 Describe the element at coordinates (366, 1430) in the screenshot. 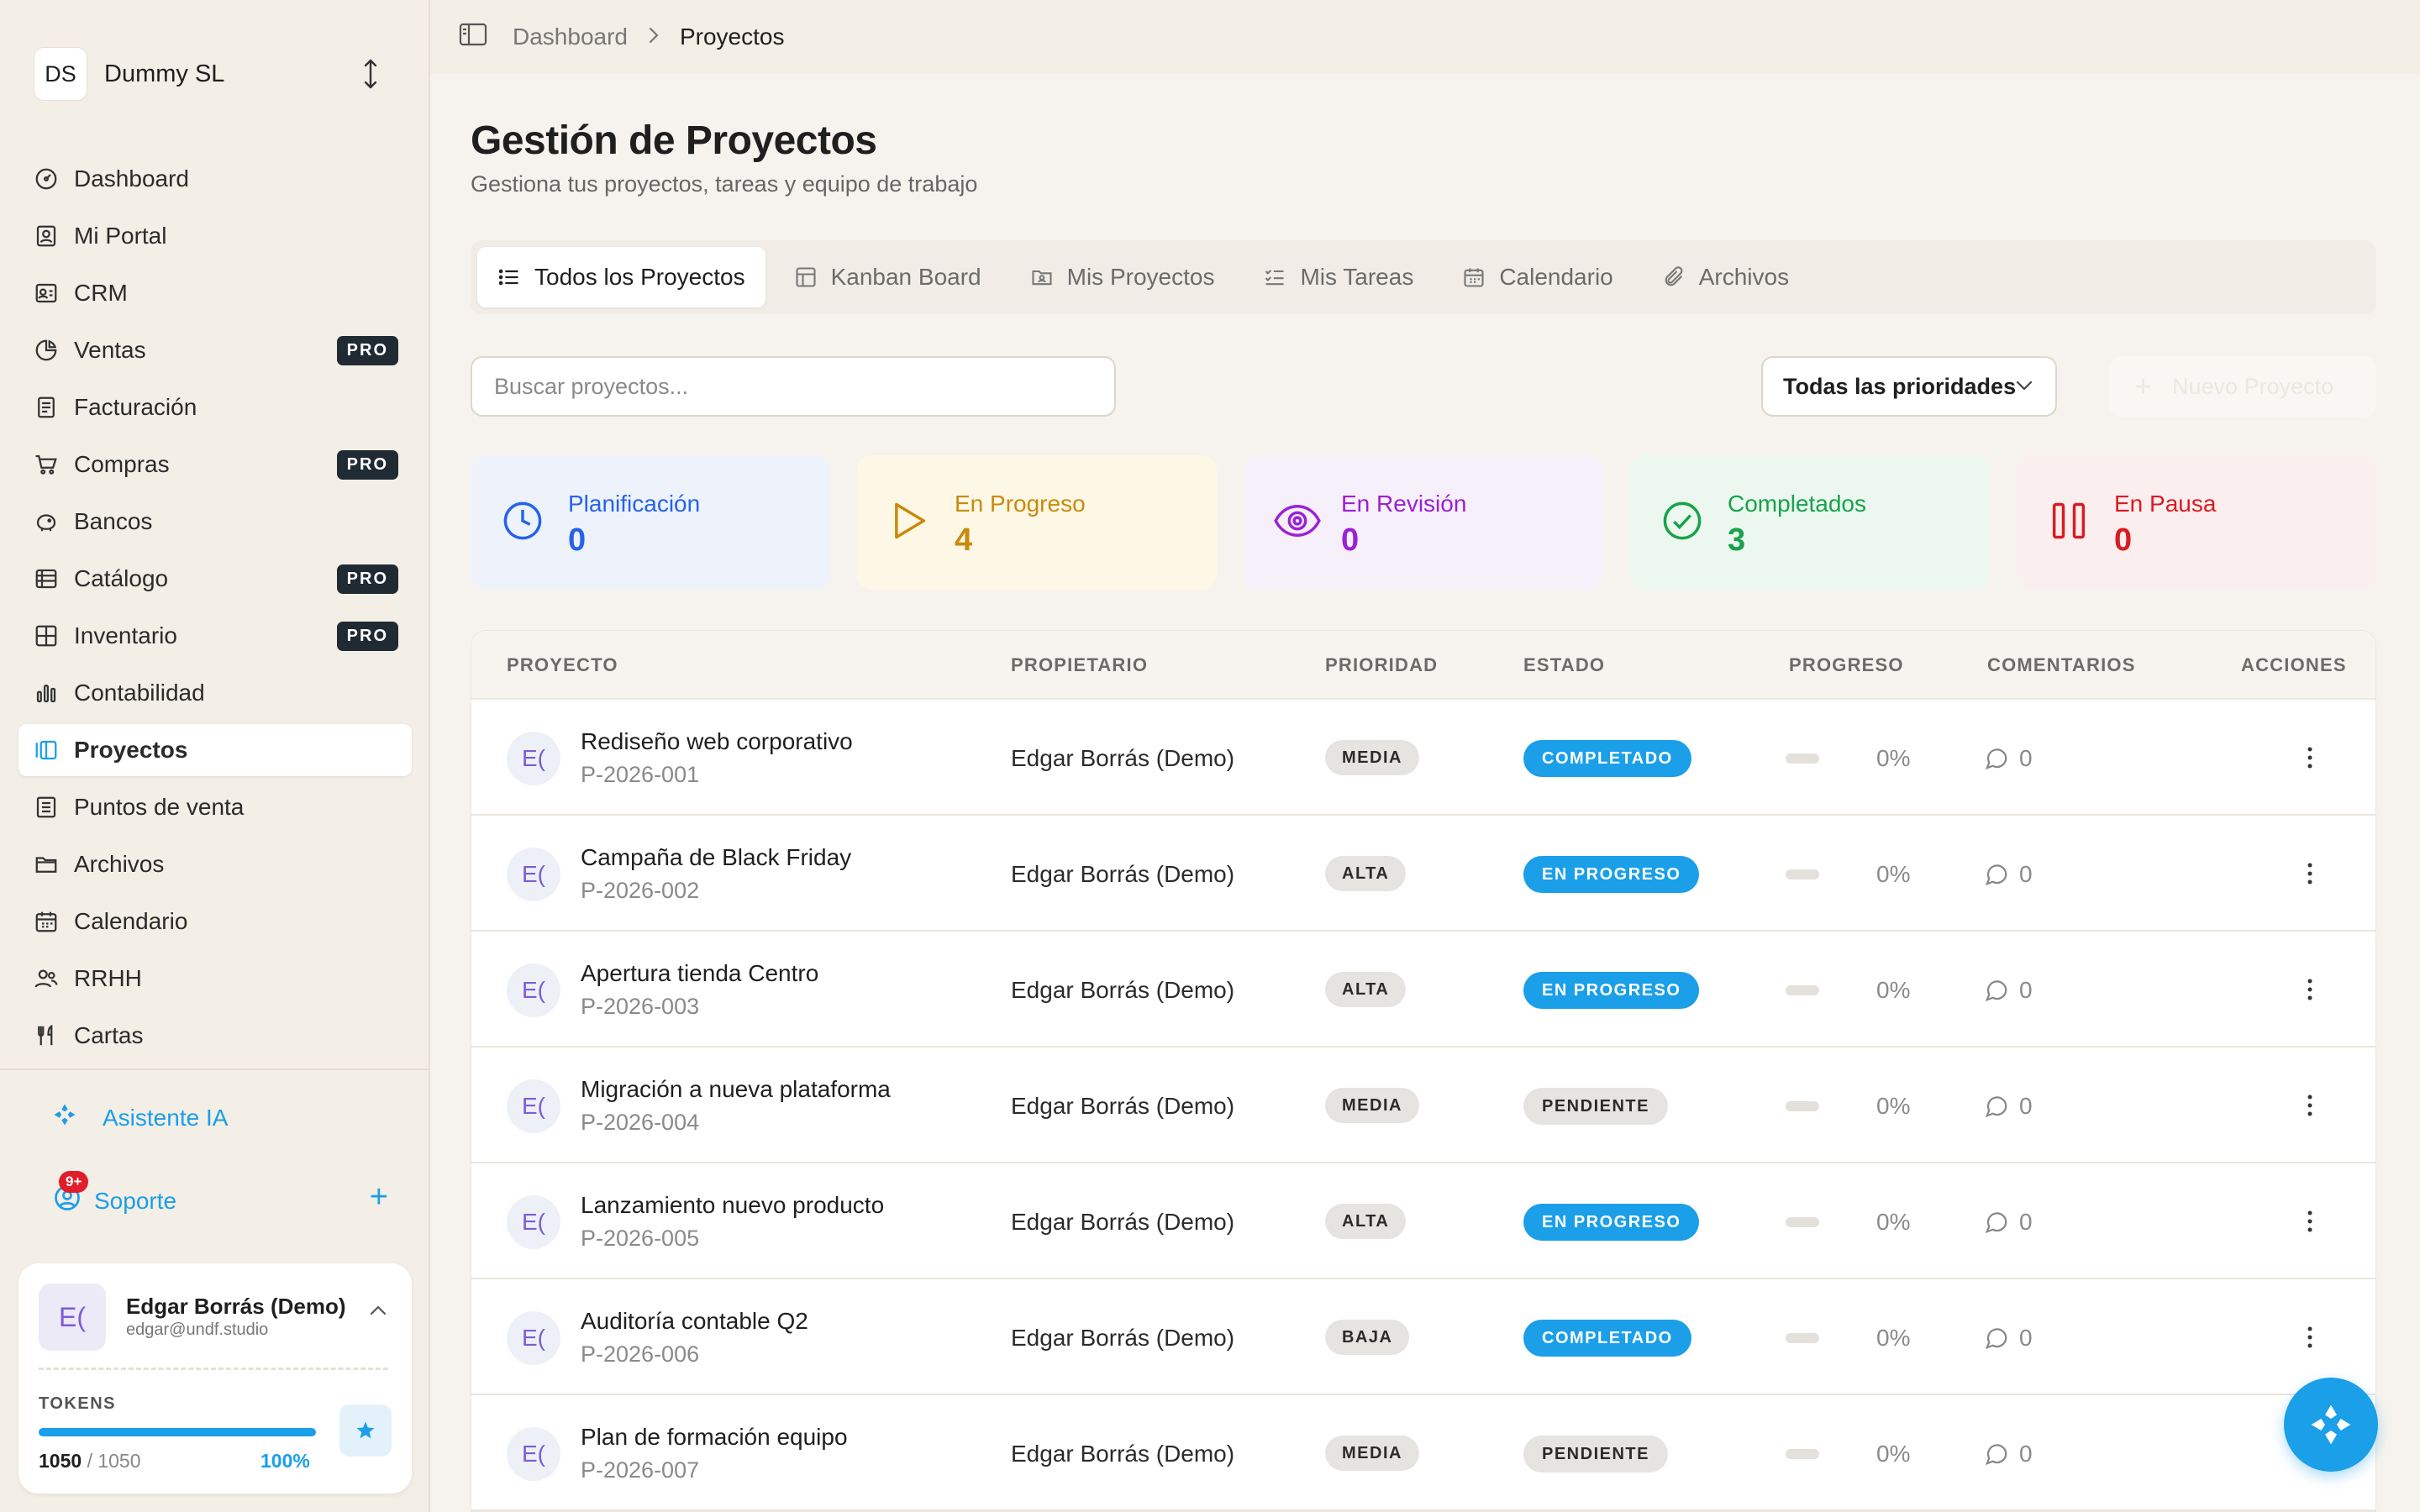

I see `tokens-button` at that location.